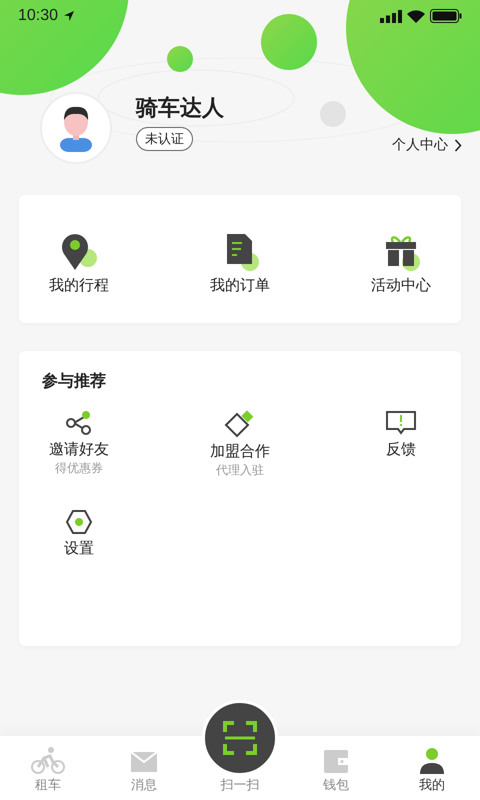  Describe the element at coordinates (401, 263) in the screenshot. I see `quick-action: 活动中心` at that location.